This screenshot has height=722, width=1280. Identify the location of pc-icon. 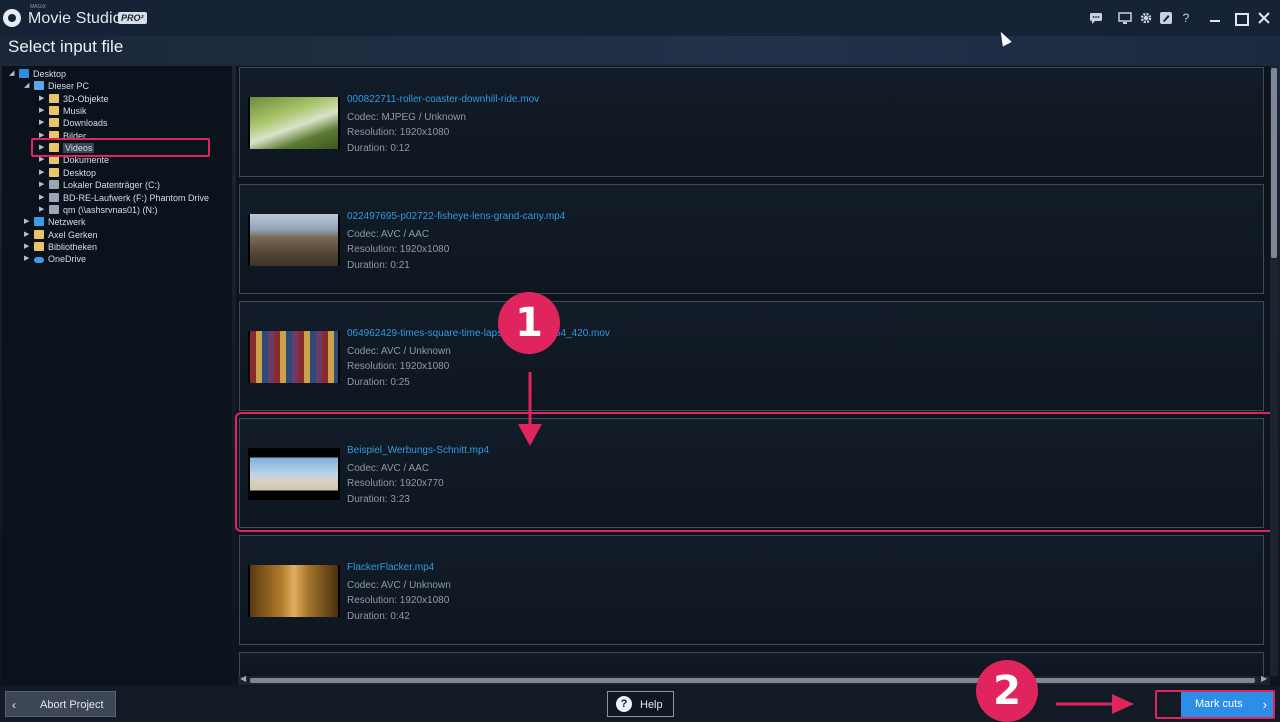
(39, 86).